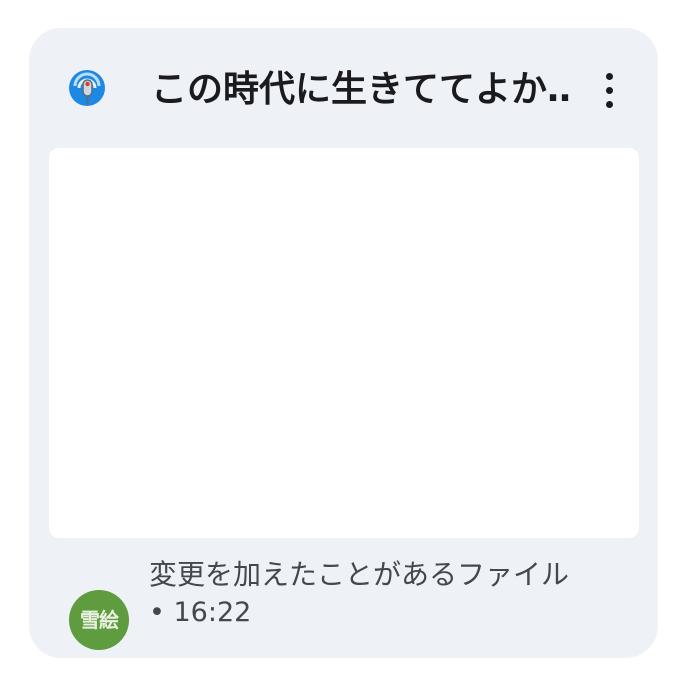 This screenshot has height=680, width=684. Describe the element at coordinates (359, 574) in the screenshot. I see `activity-label: 変更を加えたことがあるファイル` at that location.